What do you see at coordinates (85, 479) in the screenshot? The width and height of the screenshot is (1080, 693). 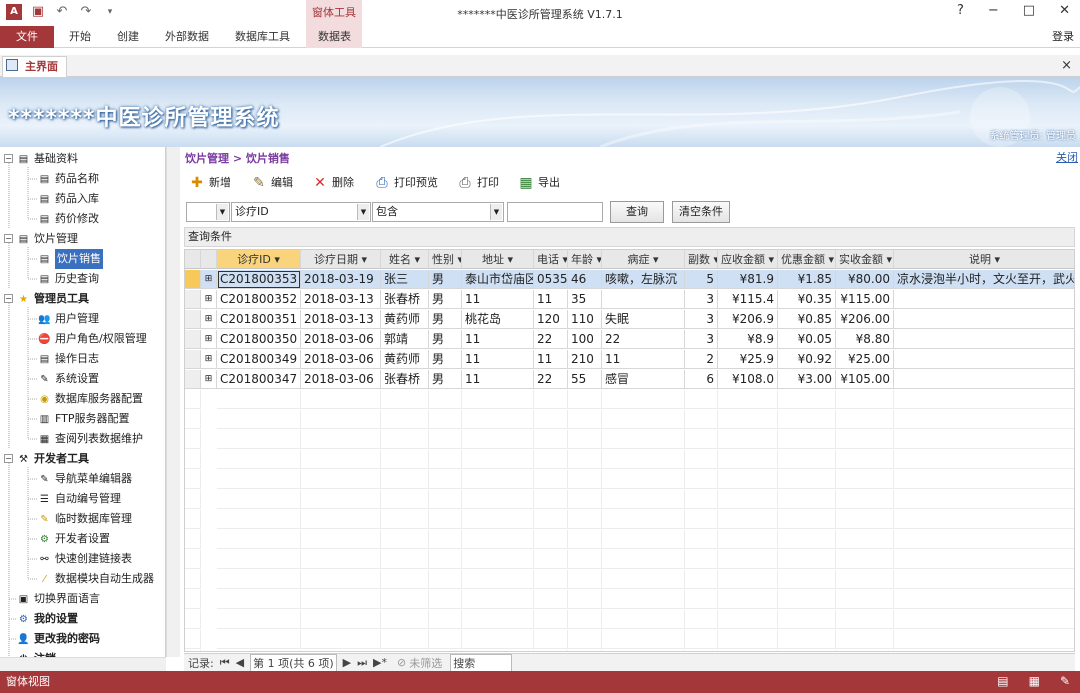 I see `nav-item-menu-editor: ✎ 导航菜单编辑器` at bounding box center [85, 479].